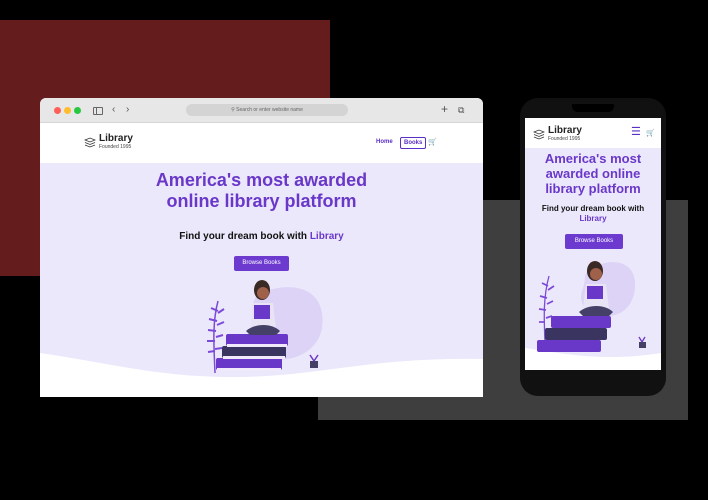 The height and width of the screenshot is (500, 708). Describe the element at coordinates (636, 132) in the screenshot. I see `hamburger-menu-icon: ☰` at that location.